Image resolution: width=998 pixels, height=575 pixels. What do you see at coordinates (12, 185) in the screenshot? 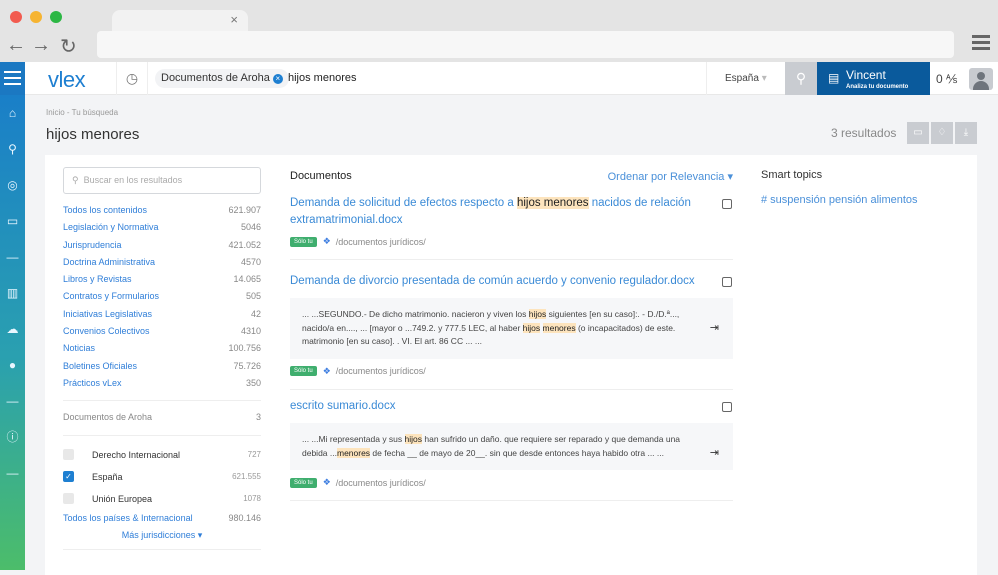
I see `compass-icon: ◎` at bounding box center [12, 185].